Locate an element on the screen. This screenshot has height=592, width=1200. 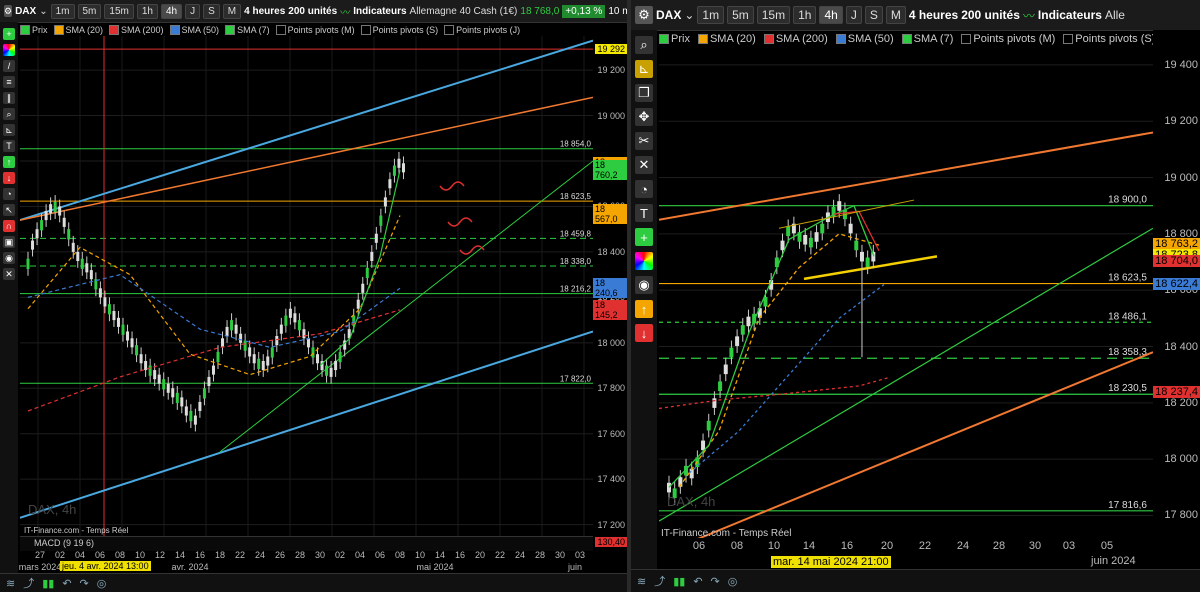
fib-icon: ≡ is located at coordinates (9, 82).